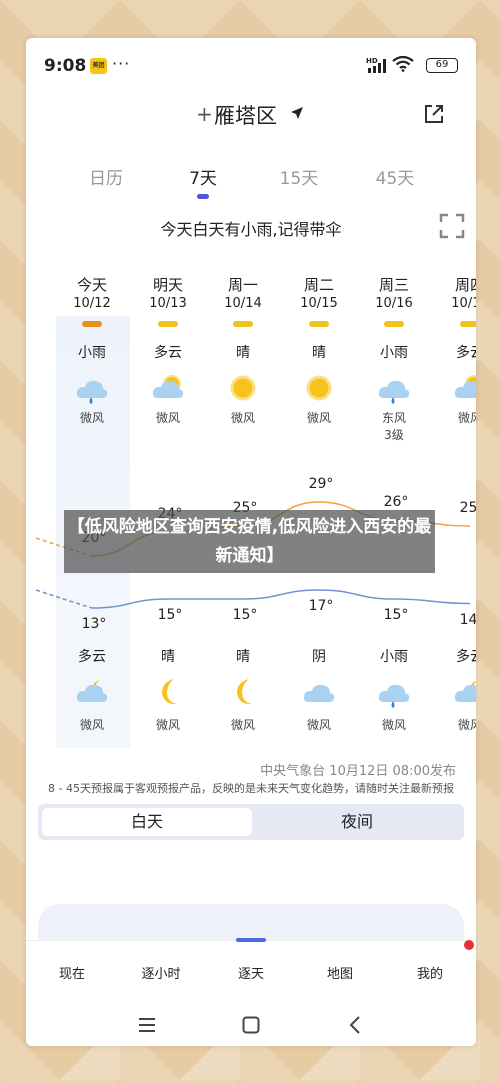 This screenshot has height=1083, width=500. What do you see at coordinates (299, 176) in the screenshot?
I see `tab-15days: 15天` at bounding box center [299, 176].